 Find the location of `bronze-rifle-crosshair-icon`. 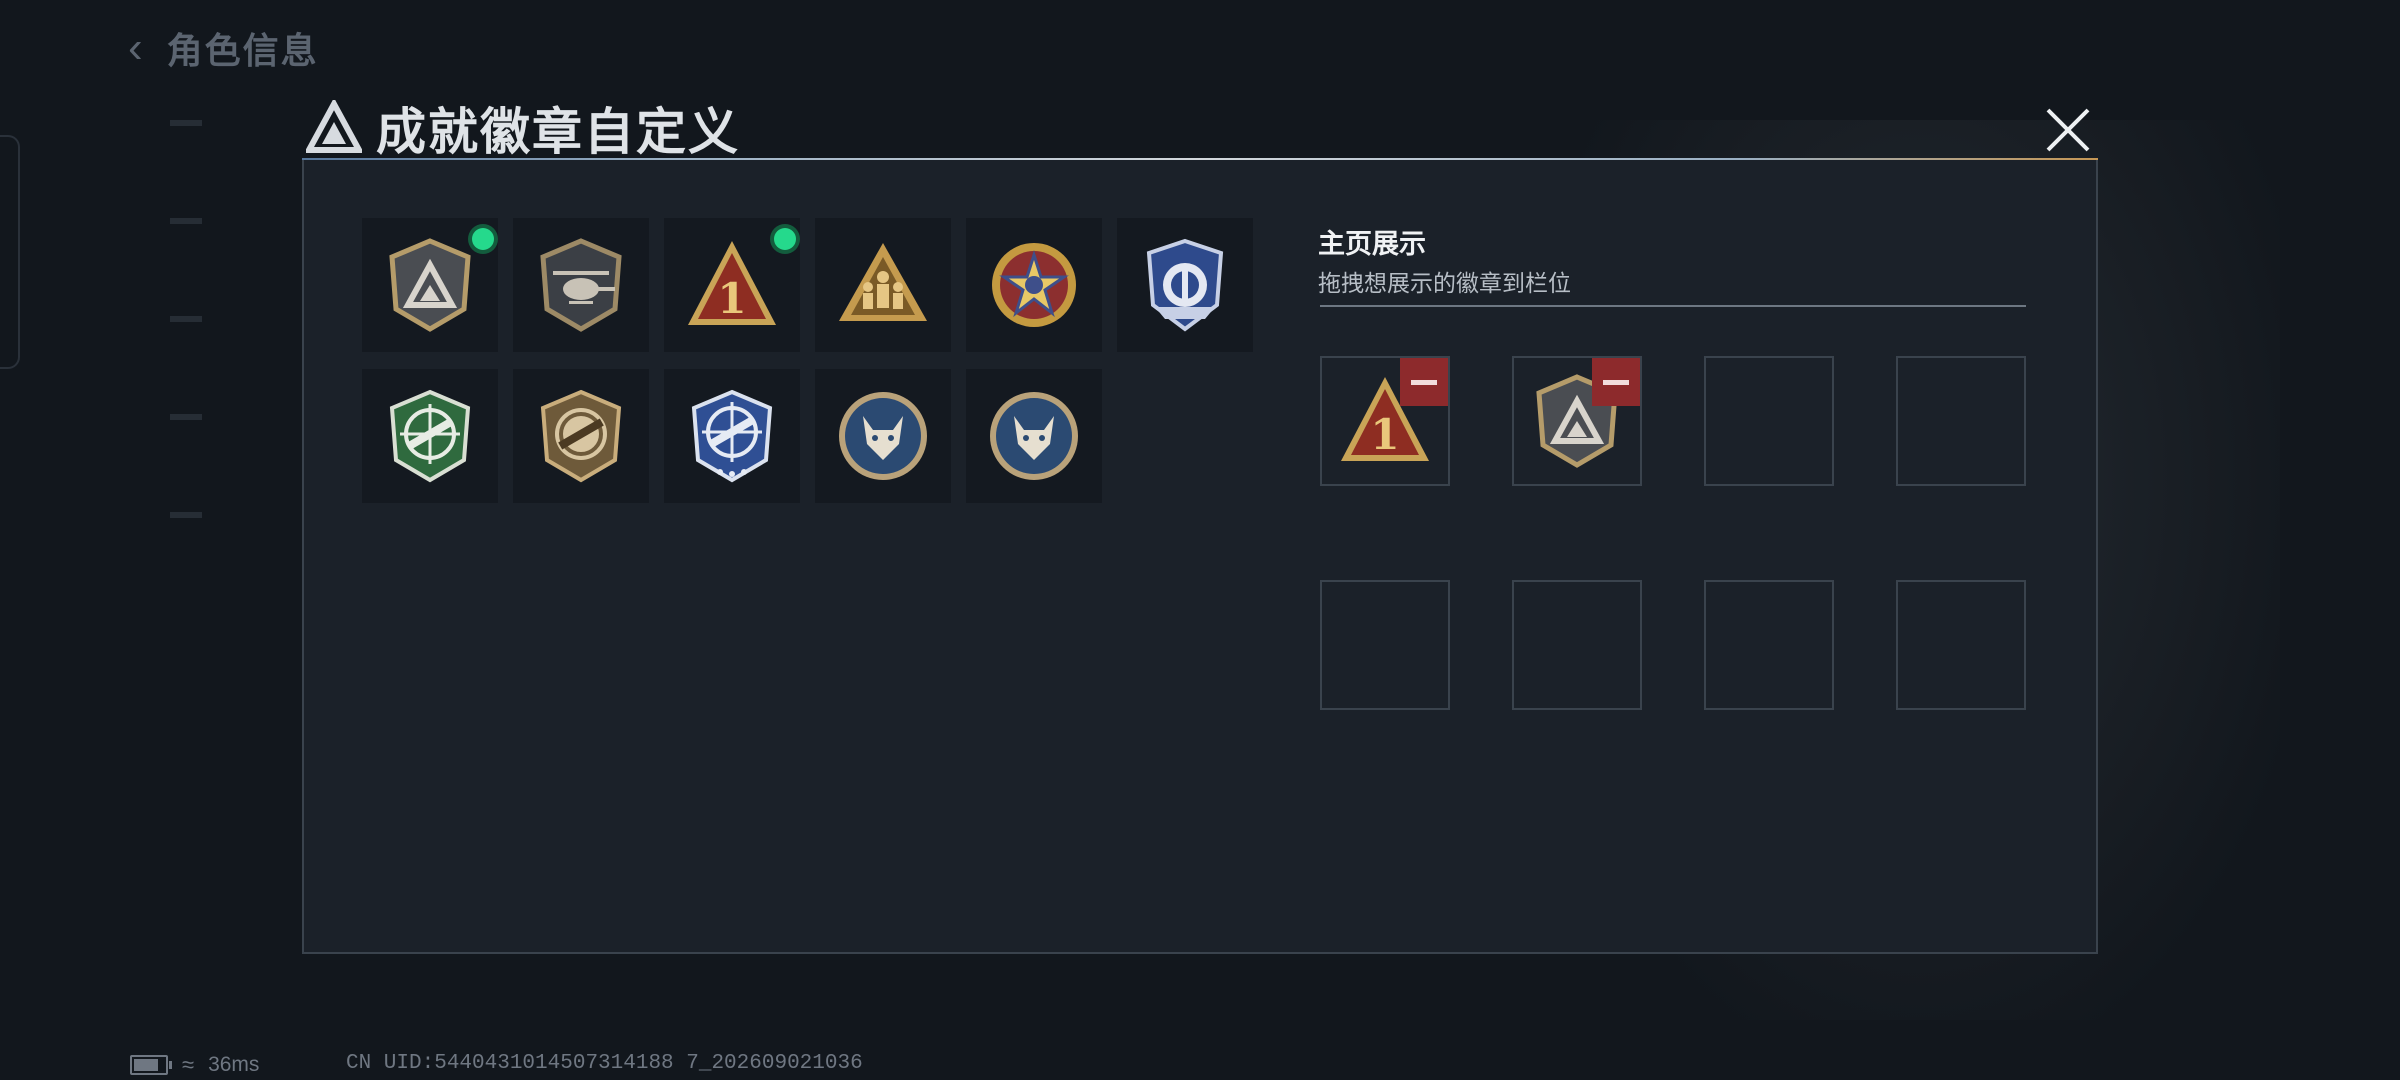

bronze-rifle-crosshair-icon is located at coordinates (581, 436).